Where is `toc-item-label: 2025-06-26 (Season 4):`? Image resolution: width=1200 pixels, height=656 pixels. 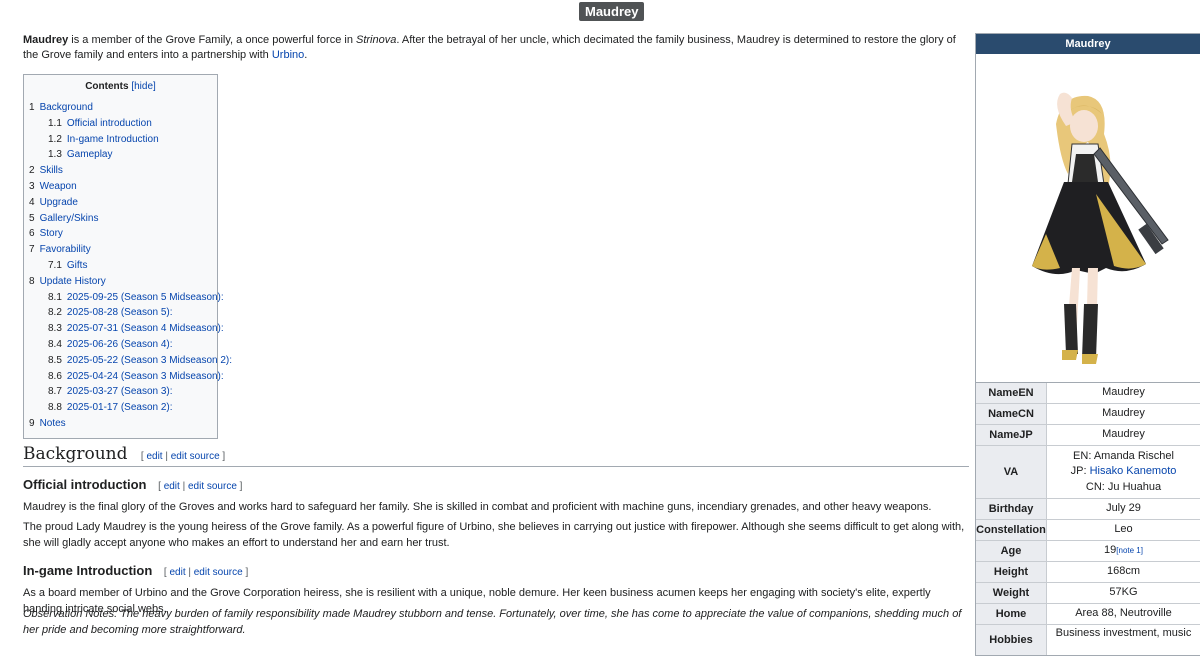
toc-item-label: 2025-06-26 (Season 4): is located at coordinates (120, 344).